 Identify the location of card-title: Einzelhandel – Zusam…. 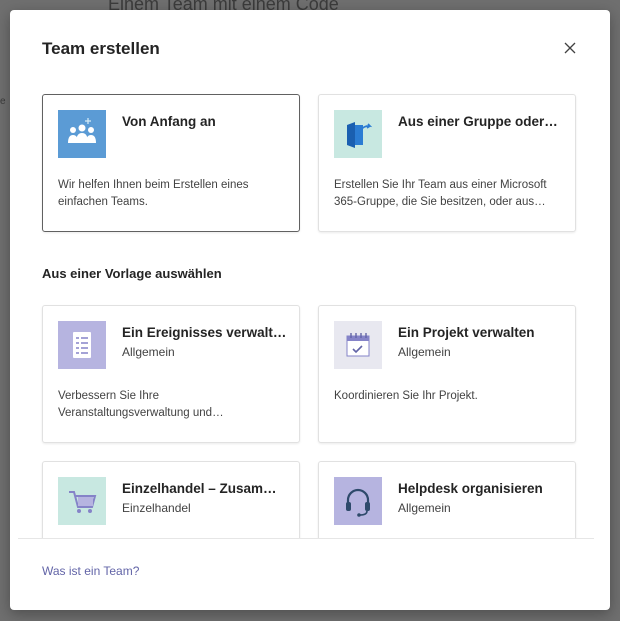
(199, 488).